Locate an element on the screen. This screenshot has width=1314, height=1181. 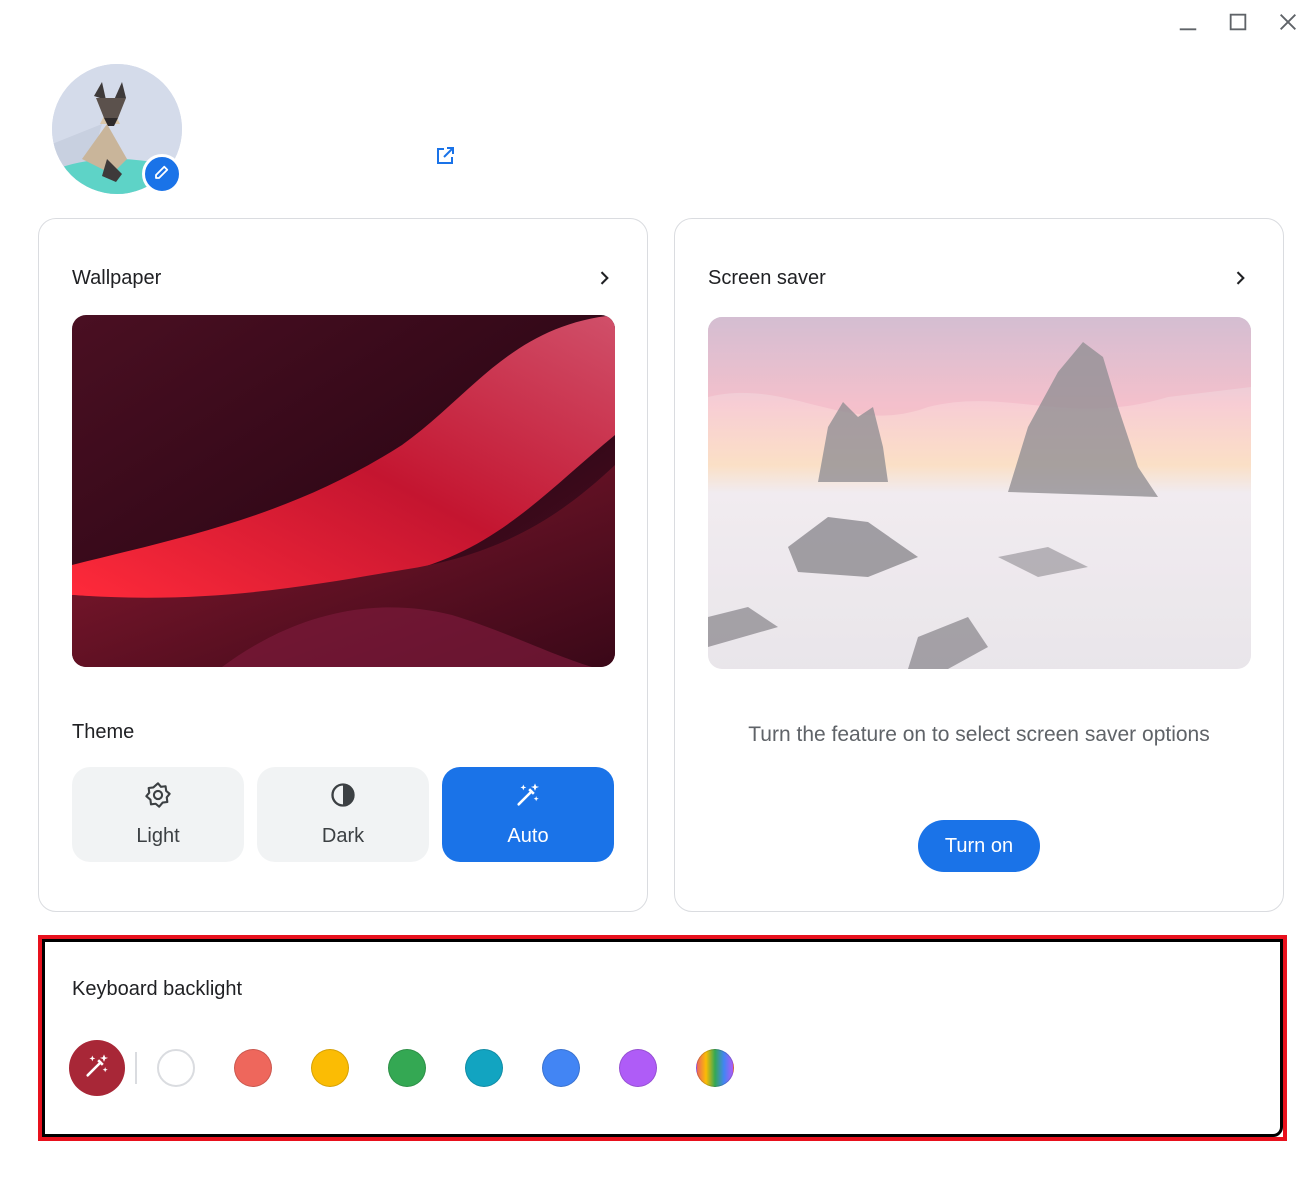
screen-saver-preview is located at coordinates (979, 493).